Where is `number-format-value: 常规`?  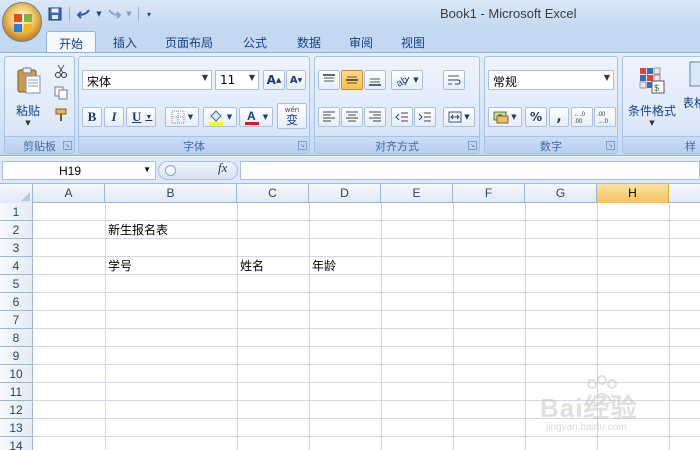 number-format-value: 常规 is located at coordinates (505, 82).